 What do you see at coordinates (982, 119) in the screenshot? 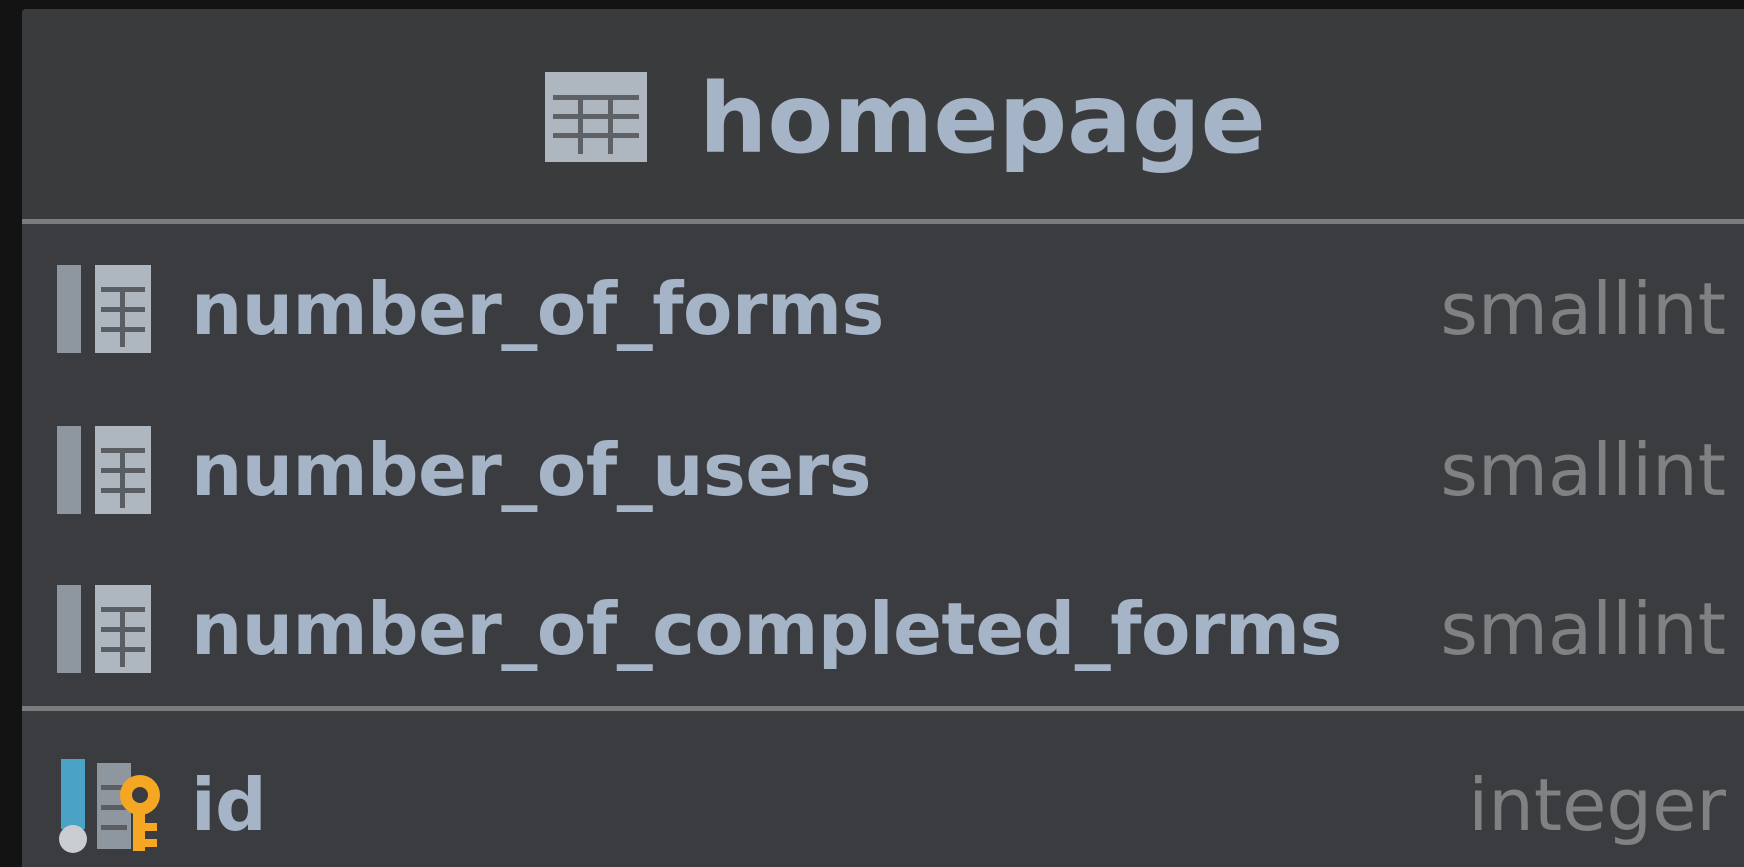
I see `table-title: homepage` at bounding box center [982, 119].